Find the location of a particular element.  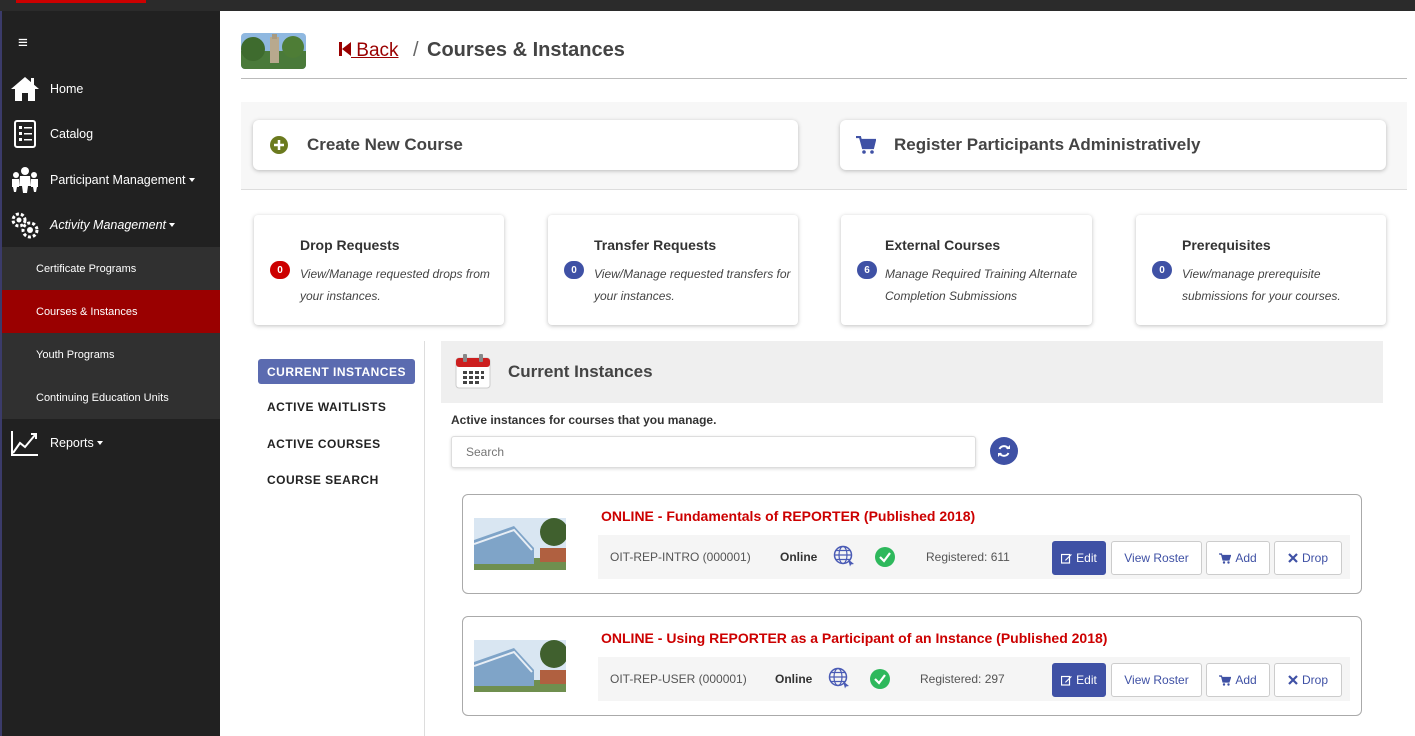

tab-active-courses: ACTIVE COURSES is located at coordinates (324, 443).